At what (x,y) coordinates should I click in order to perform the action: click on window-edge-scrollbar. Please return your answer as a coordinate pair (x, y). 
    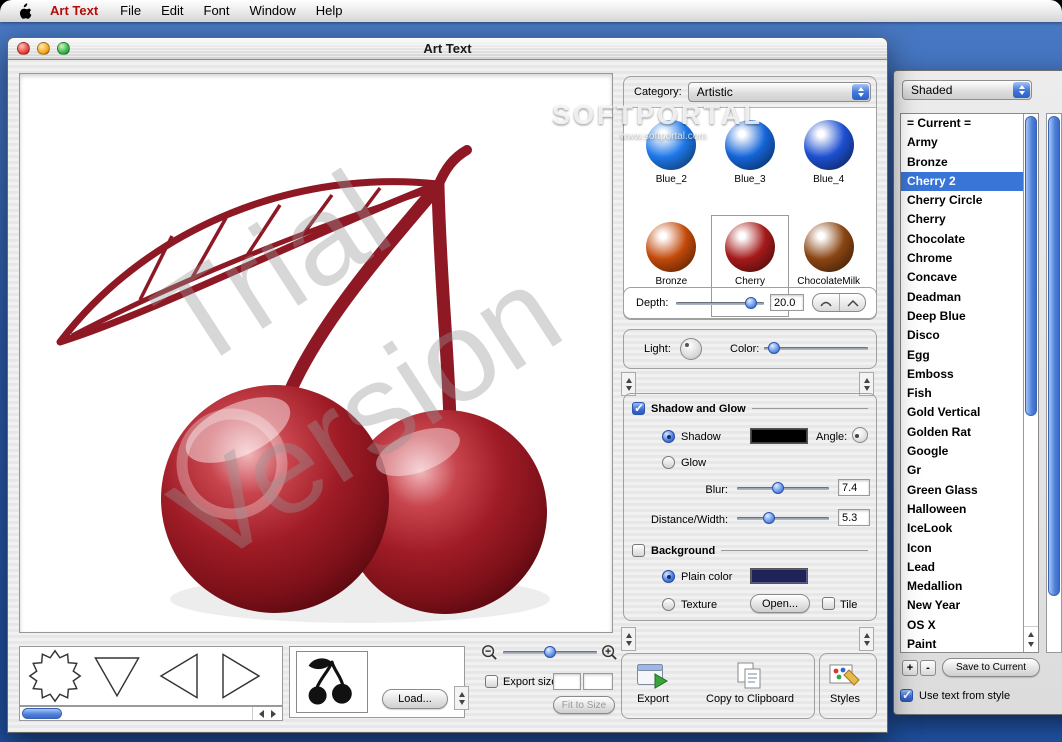
    Looking at the image, I should click on (1054, 383).